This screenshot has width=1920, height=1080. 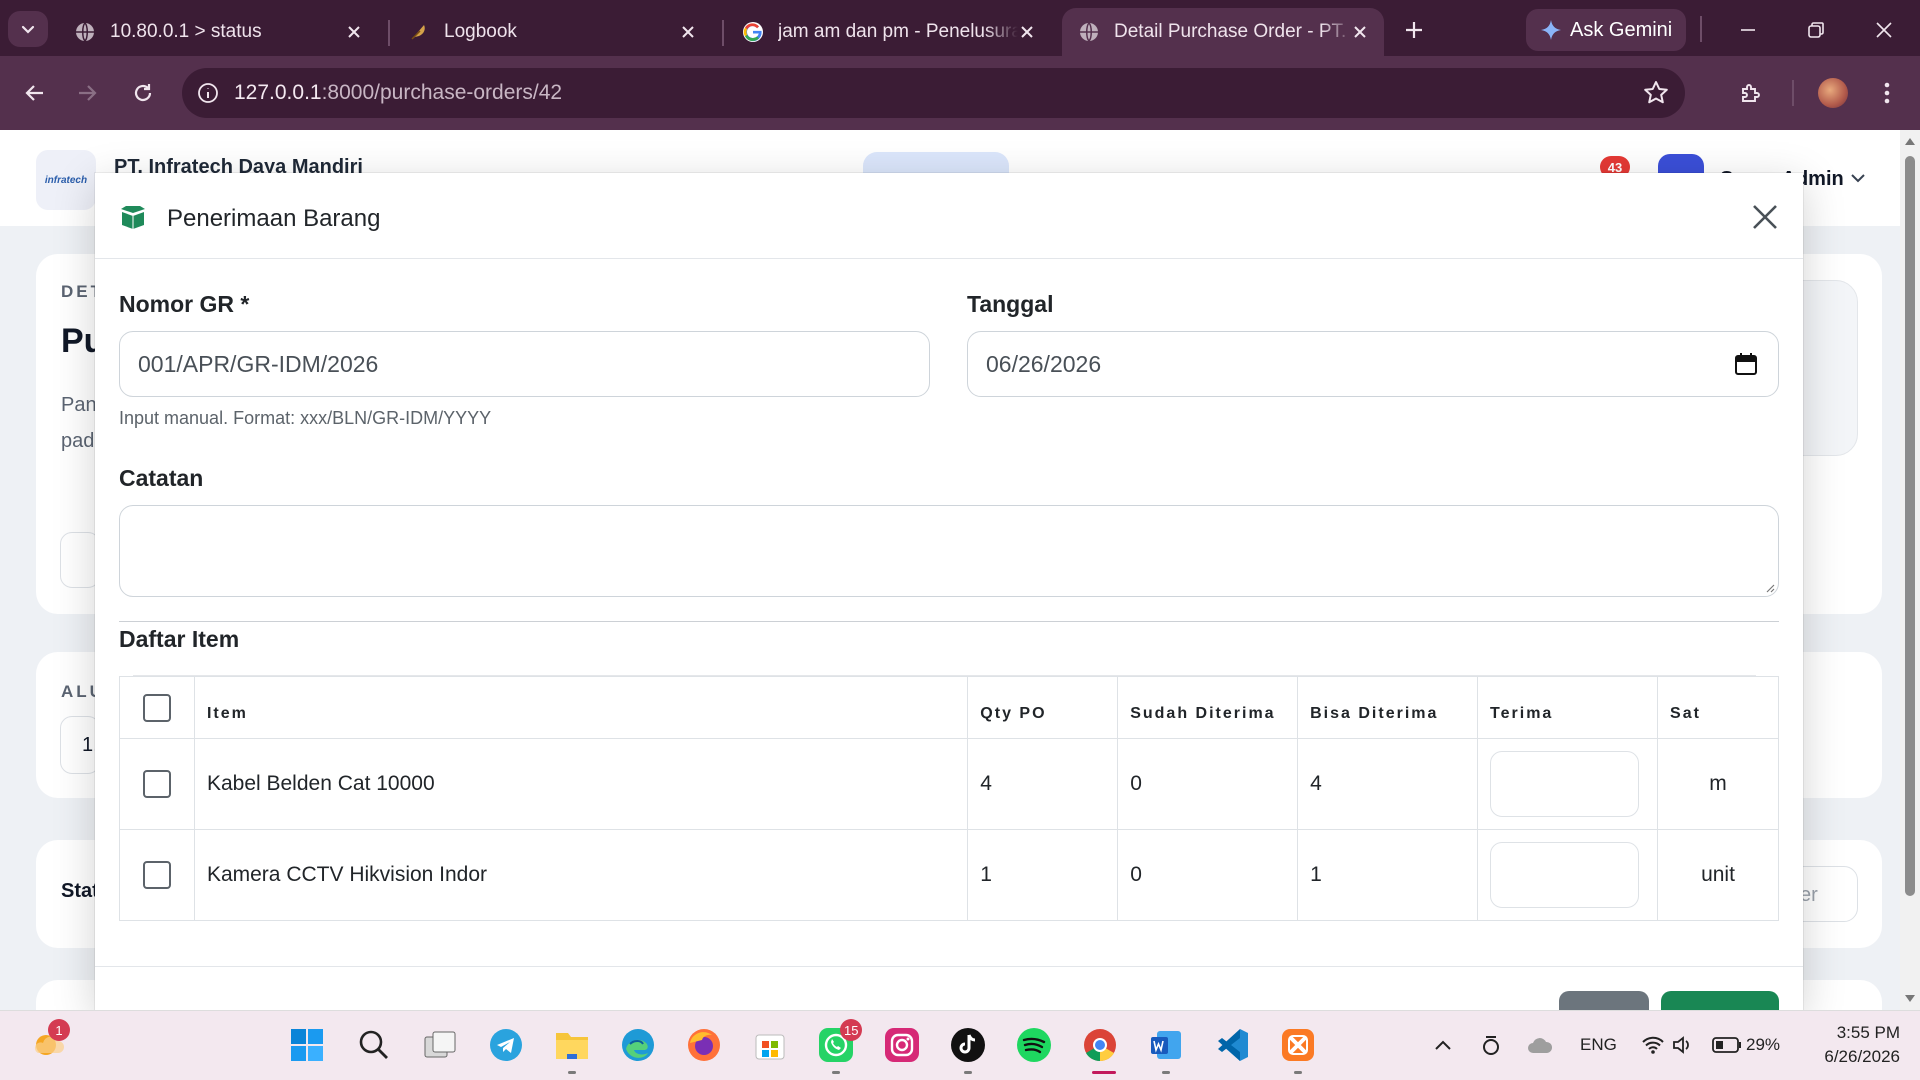 I want to click on reload-button, so click(x=143, y=93).